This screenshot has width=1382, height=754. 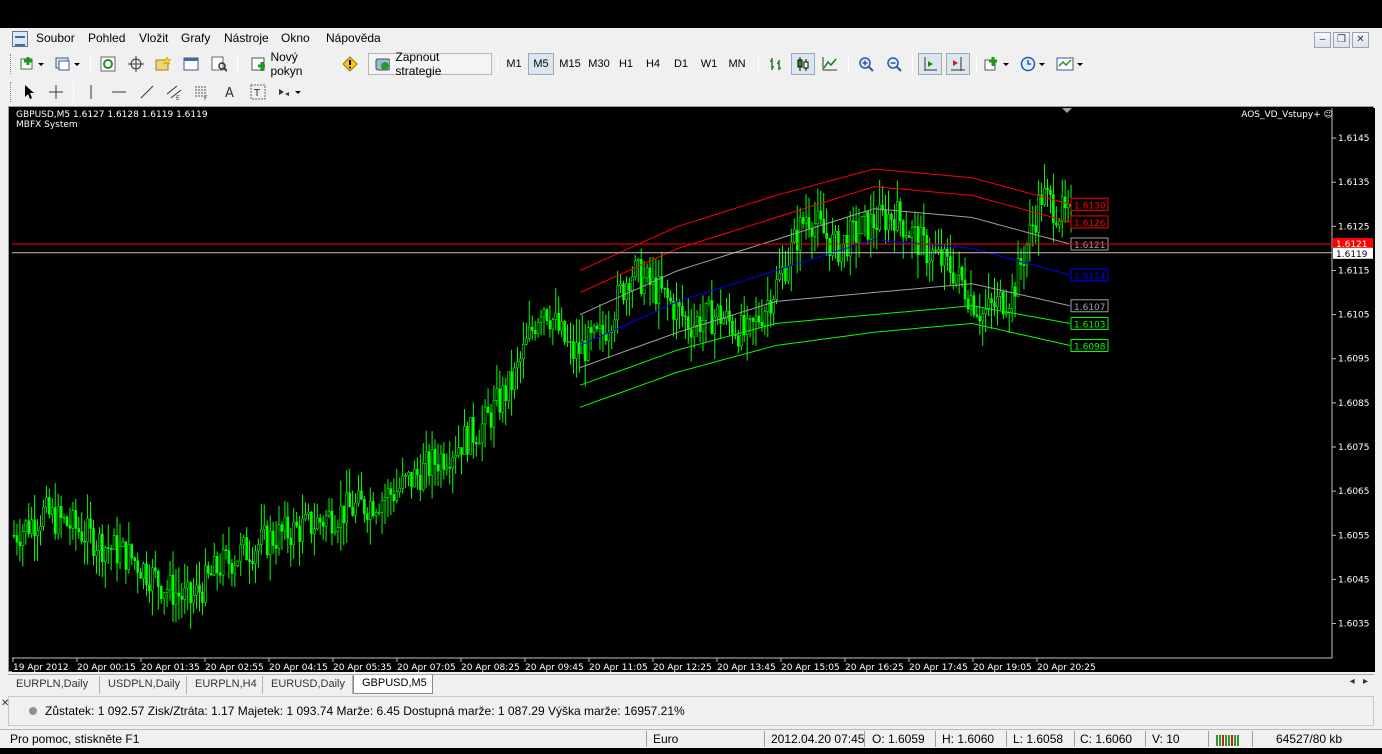 I want to click on tab-eurusd-daily: EURUSD,Daily, so click(x=308, y=685).